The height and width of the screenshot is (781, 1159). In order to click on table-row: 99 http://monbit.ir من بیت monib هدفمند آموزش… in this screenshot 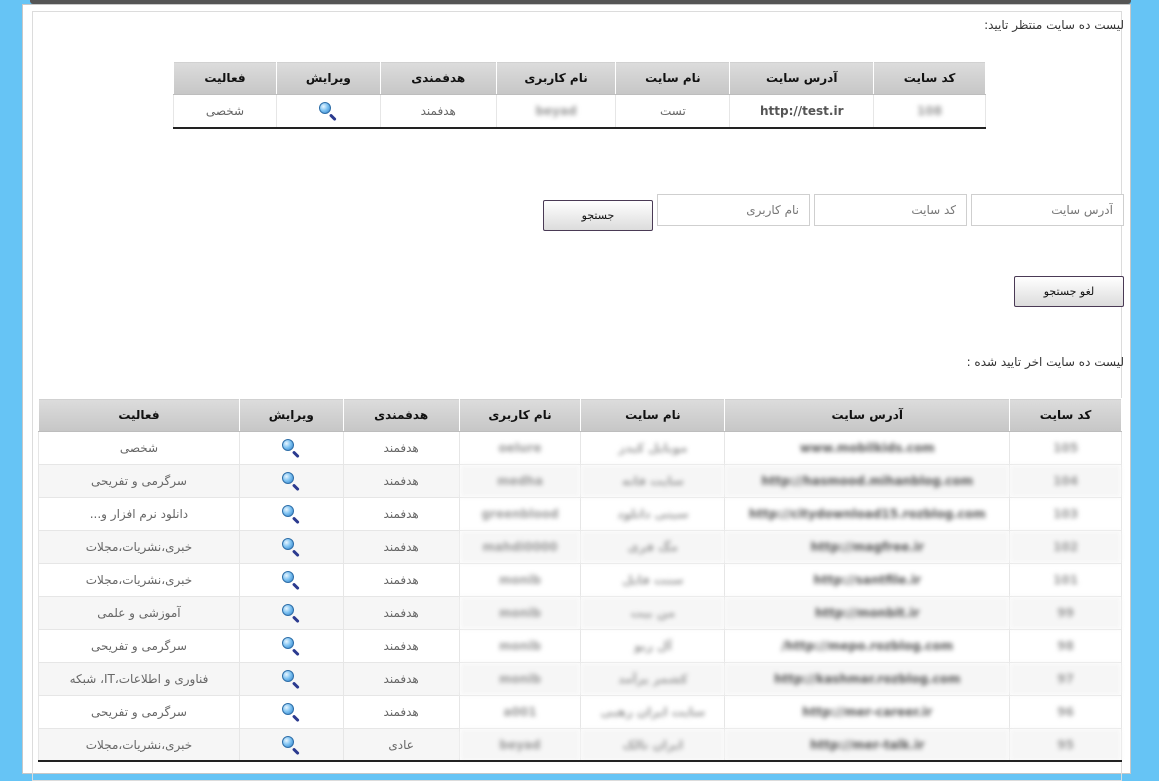, I will do `click(580, 613)`.